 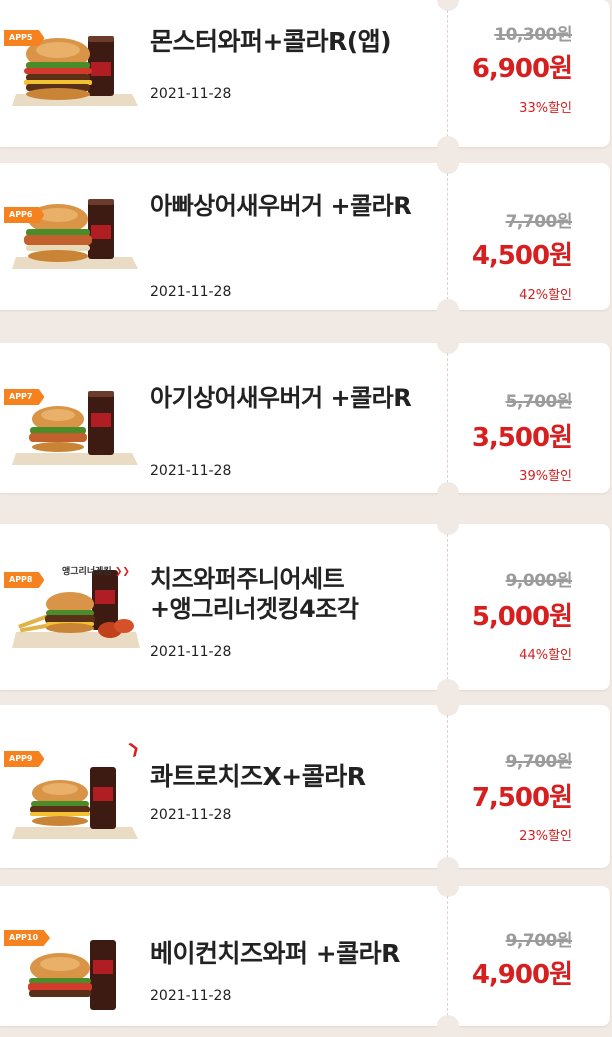 What do you see at coordinates (545, 476) in the screenshot?
I see `discount-rate: 39%할인` at bounding box center [545, 476].